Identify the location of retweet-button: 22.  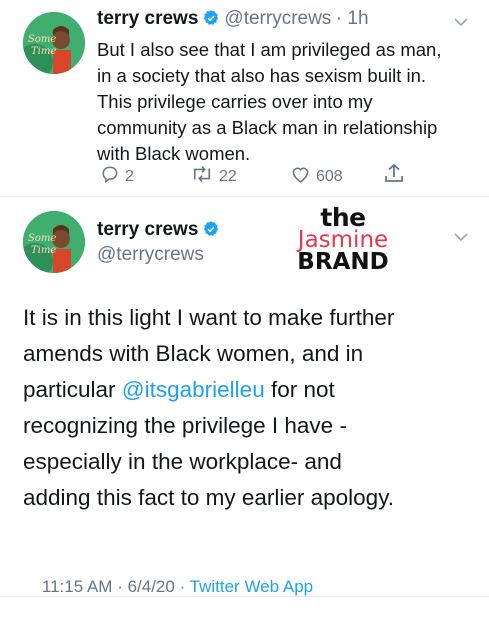
(213, 176).